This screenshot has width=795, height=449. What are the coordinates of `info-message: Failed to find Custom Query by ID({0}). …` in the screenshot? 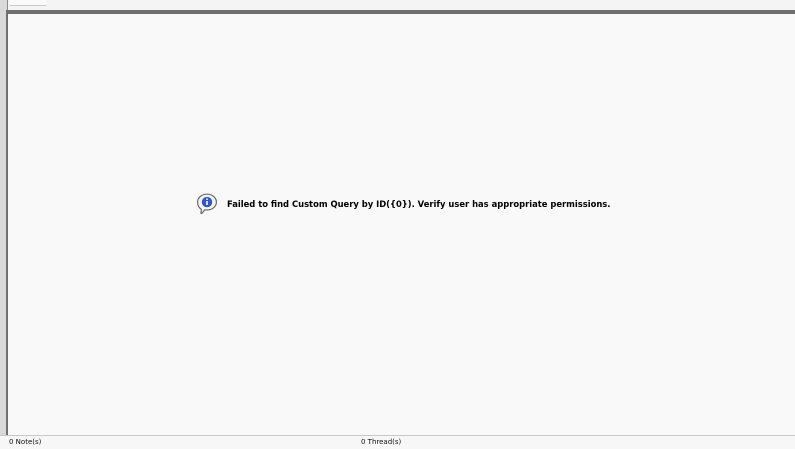 It's located at (402, 204).